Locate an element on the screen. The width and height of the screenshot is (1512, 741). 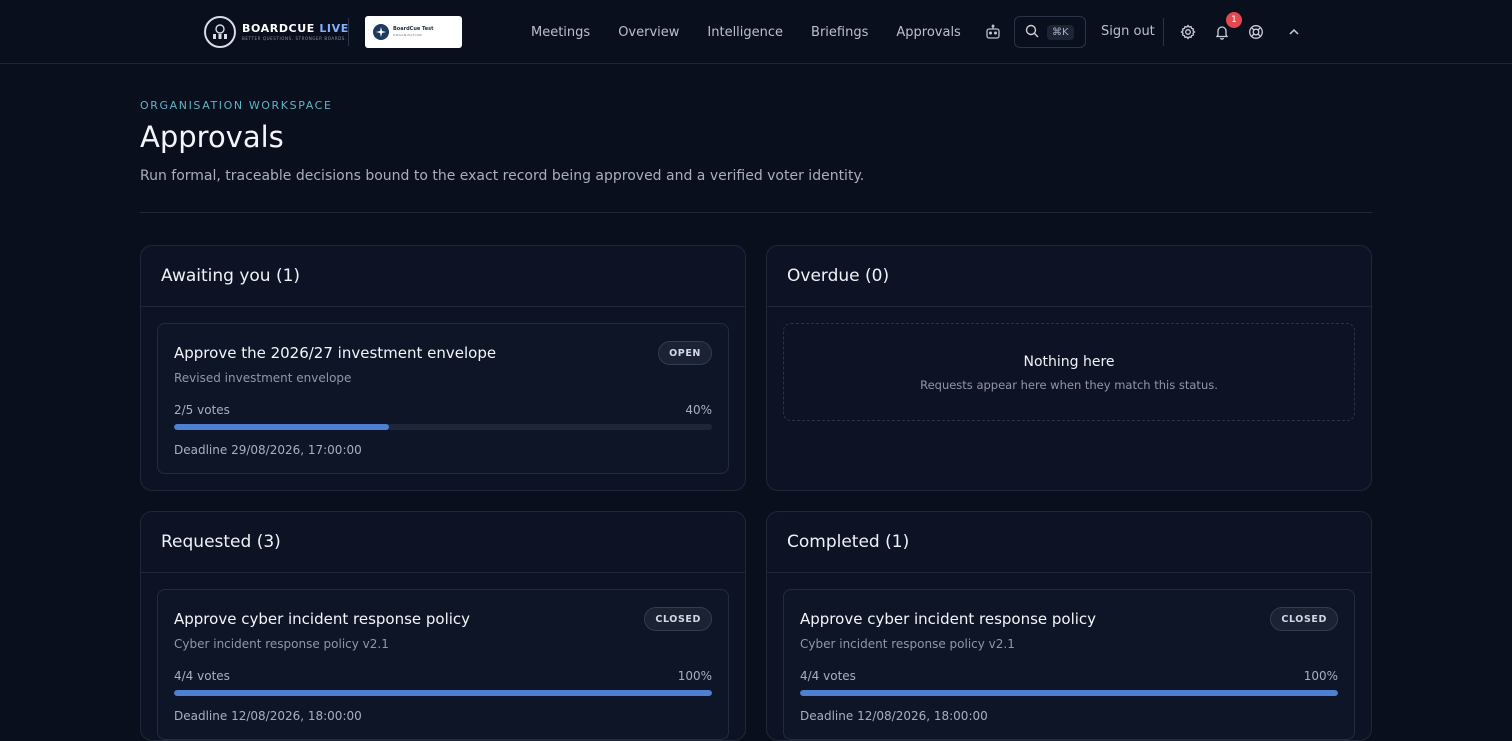
status-badge: OPEN is located at coordinates (685, 353).